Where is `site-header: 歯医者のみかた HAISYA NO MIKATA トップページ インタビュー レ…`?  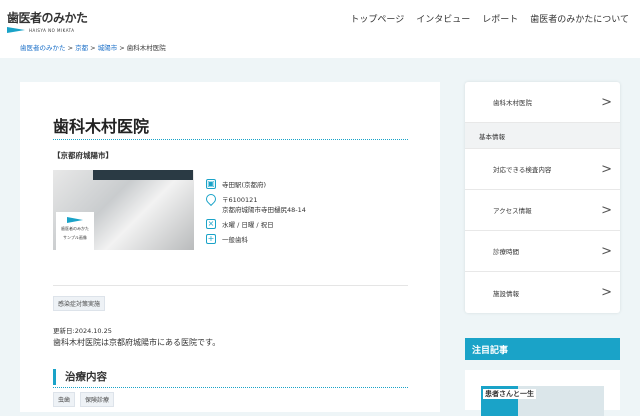
site-header: 歯医者のみかた HAISYA NO MIKATA トップページ インタビュー レ… is located at coordinates (320, 29).